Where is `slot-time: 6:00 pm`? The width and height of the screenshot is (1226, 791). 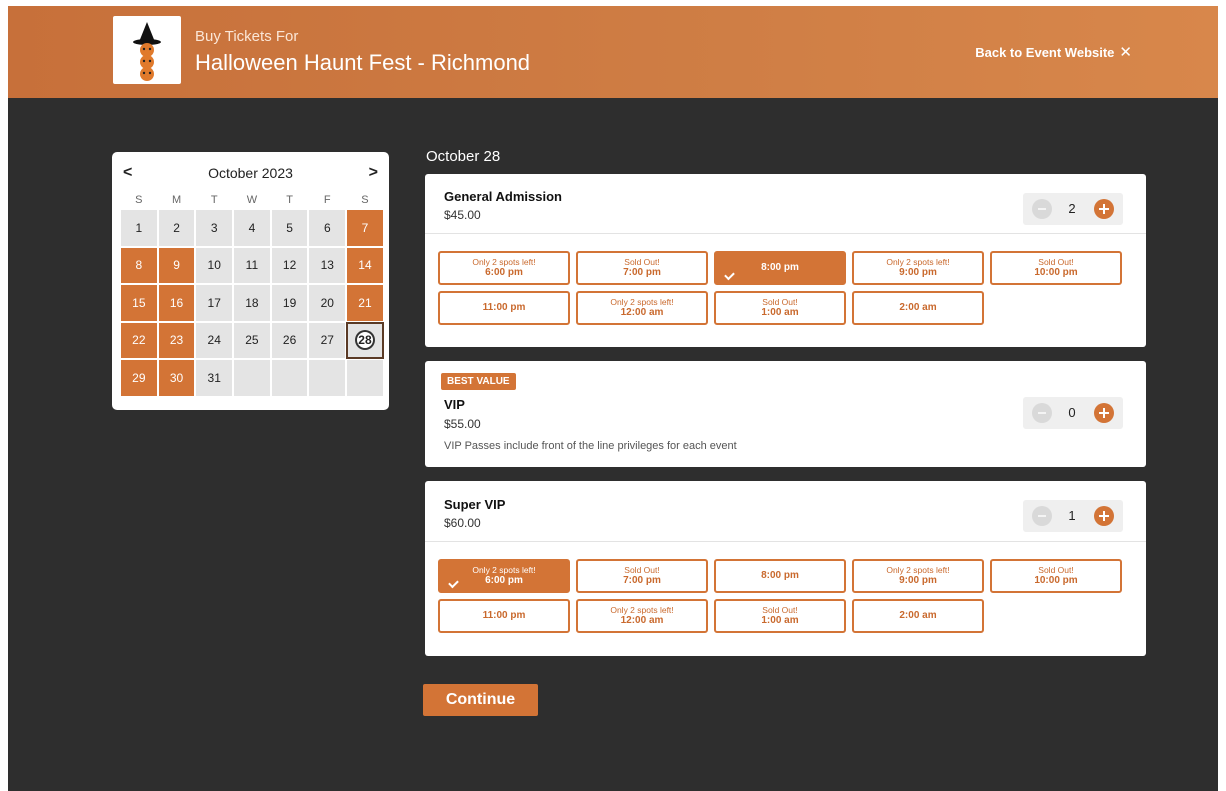 slot-time: 6:00 pm is located at coordinates (504, 272).